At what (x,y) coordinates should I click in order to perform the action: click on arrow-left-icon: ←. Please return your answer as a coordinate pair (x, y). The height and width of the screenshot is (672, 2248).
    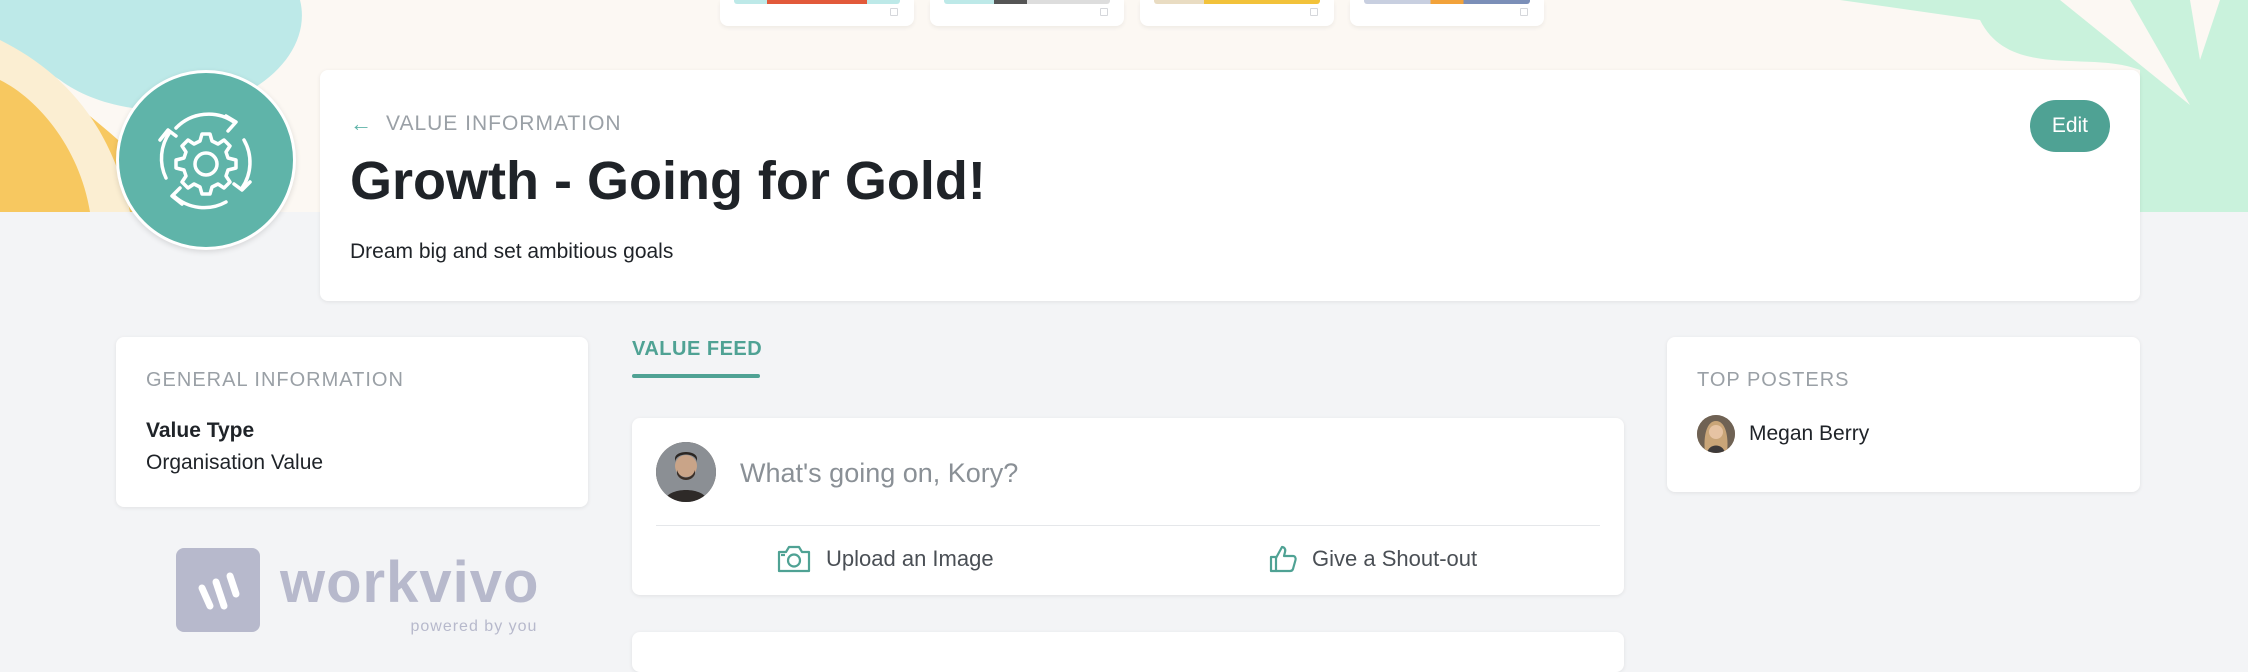
    Looking at the image, I should click on (361, 124).